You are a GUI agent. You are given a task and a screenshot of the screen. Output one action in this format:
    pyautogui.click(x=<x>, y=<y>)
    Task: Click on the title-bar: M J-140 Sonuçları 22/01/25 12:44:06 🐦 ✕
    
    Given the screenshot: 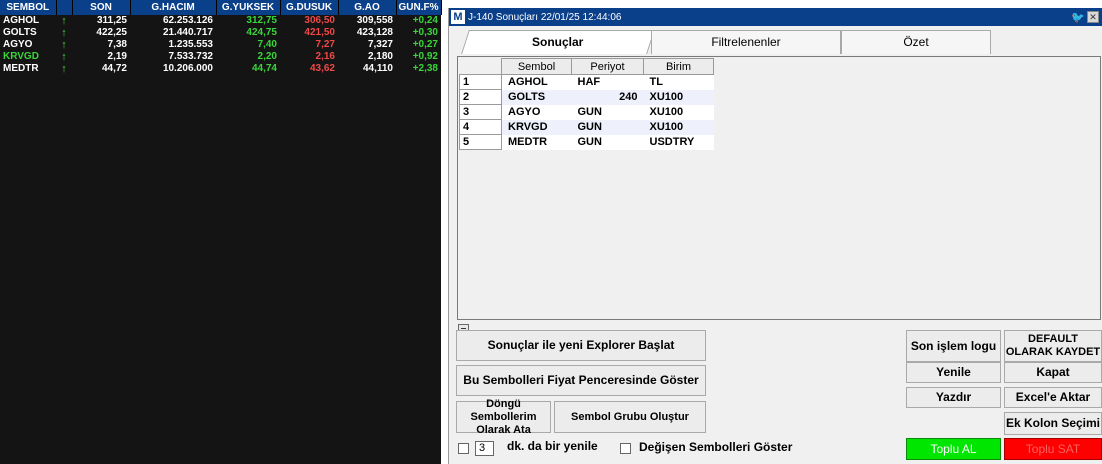 What is the action you would take?
    pyautogui.click(x=775, y=17)
    